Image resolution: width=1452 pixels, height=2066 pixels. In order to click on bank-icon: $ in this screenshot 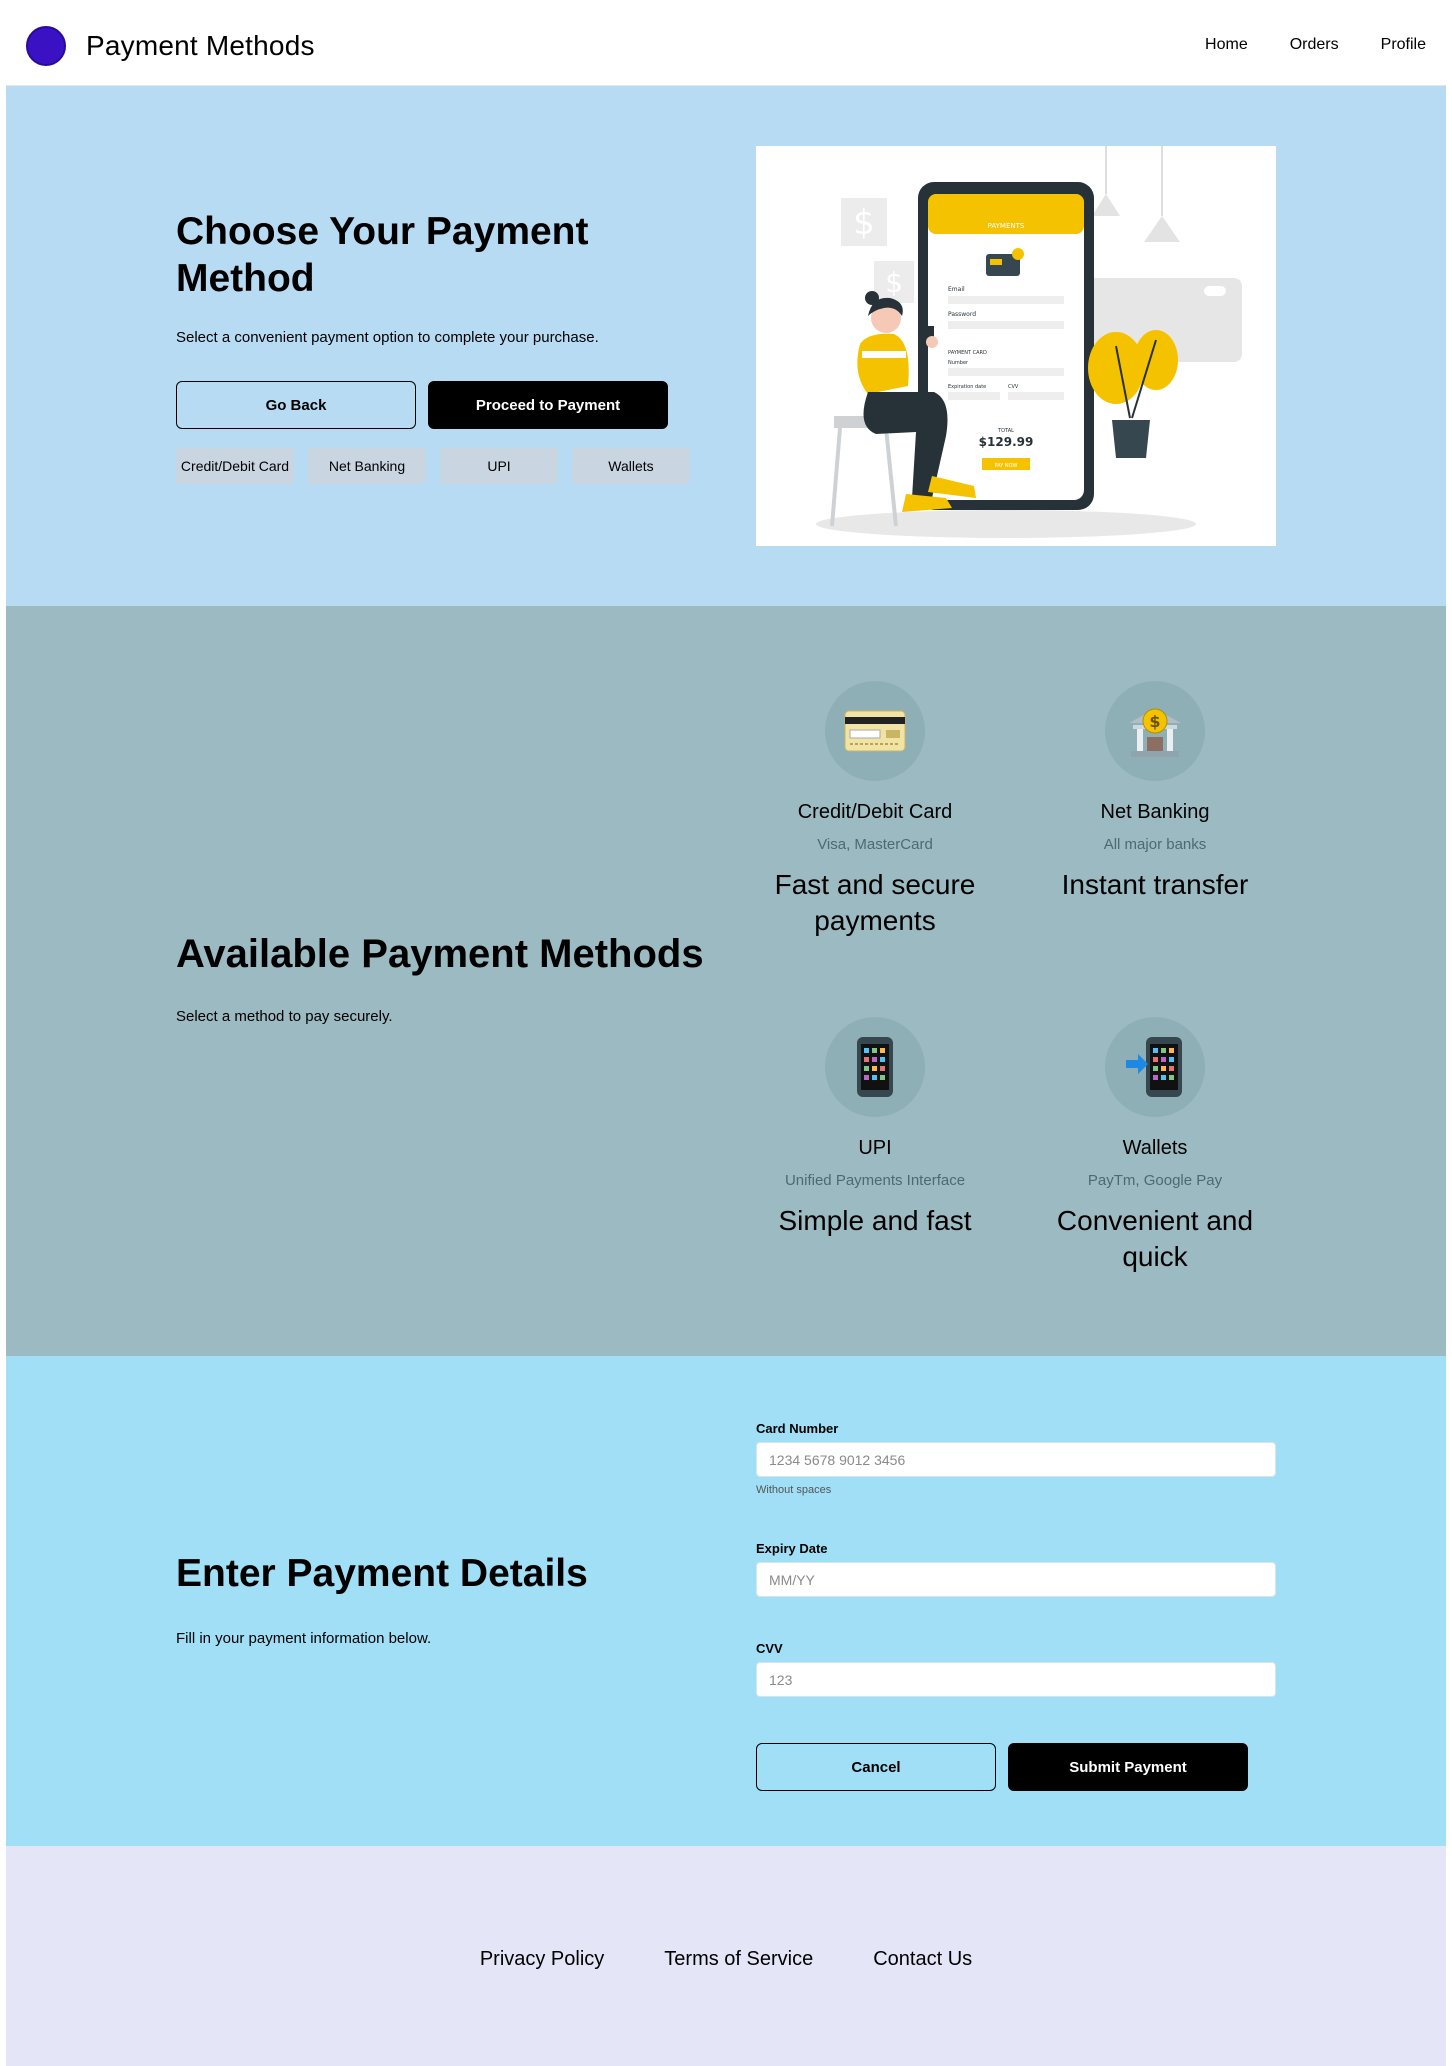, I will do `click(1155, 731)`.